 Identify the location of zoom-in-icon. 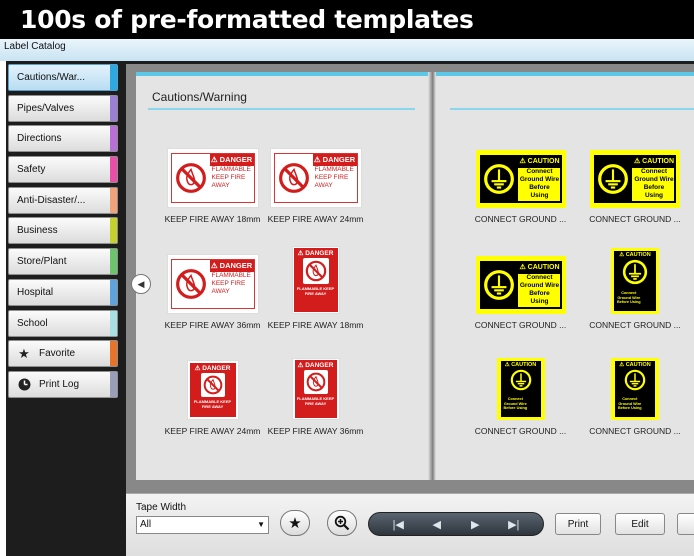
(342, 523).